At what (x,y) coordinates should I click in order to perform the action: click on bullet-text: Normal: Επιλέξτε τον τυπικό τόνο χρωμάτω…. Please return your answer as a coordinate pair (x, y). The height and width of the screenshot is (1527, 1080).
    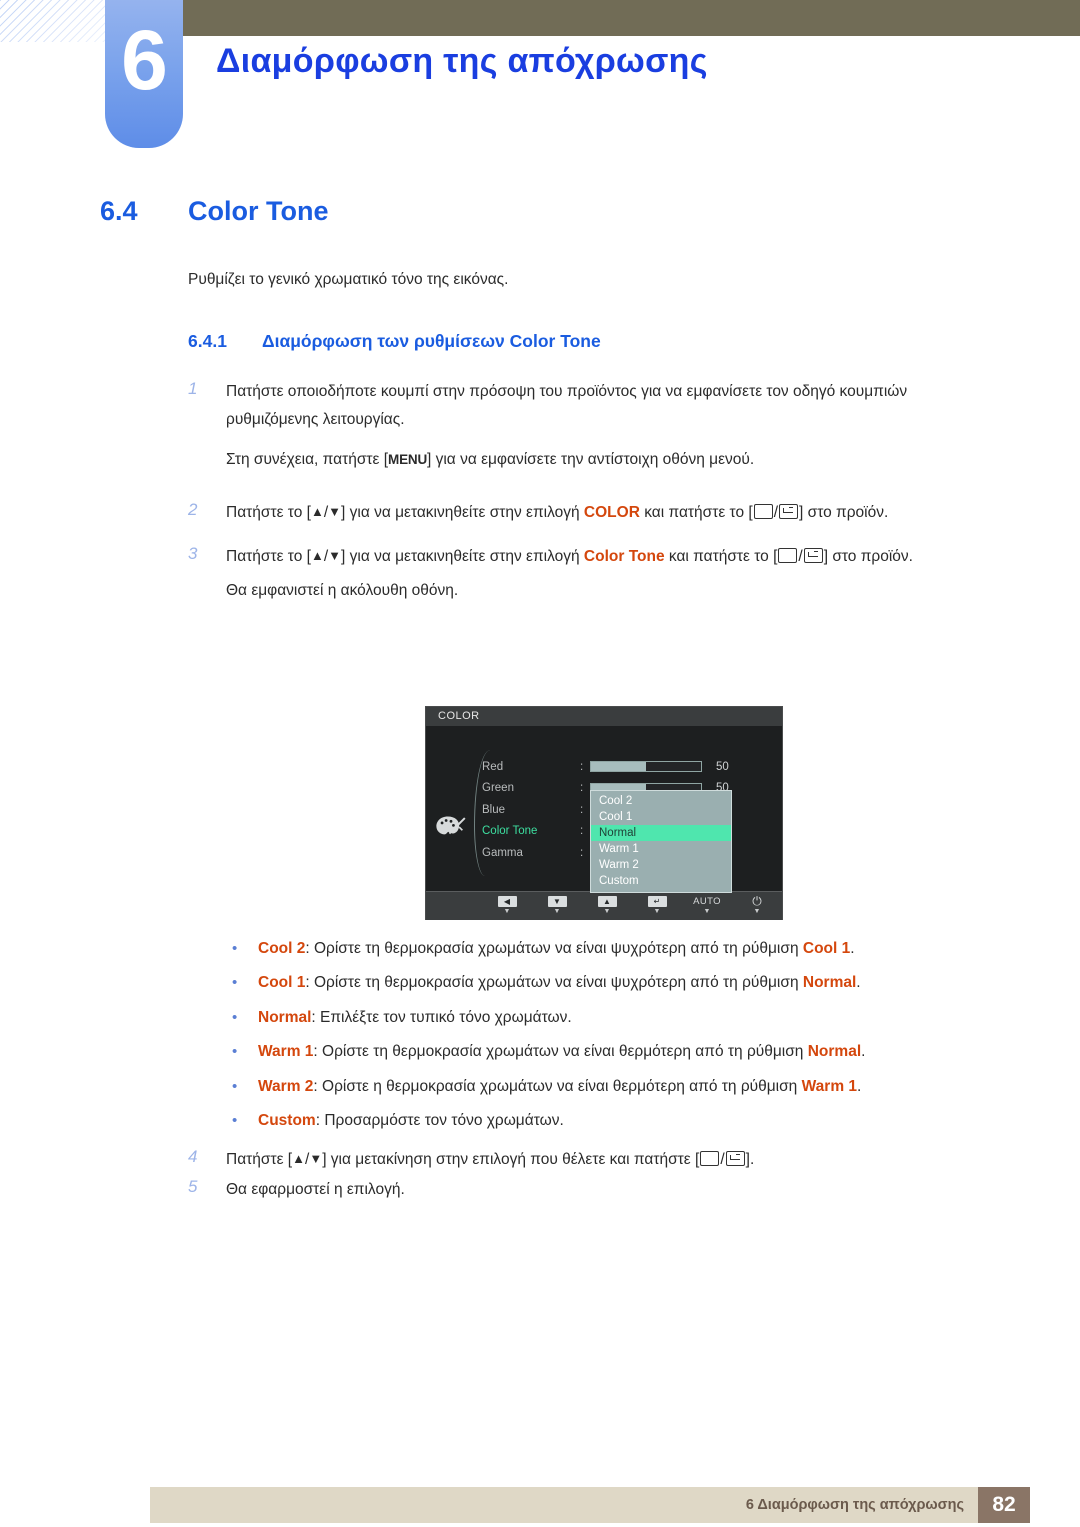
    Looking at the image, I should click on (415, 1018).